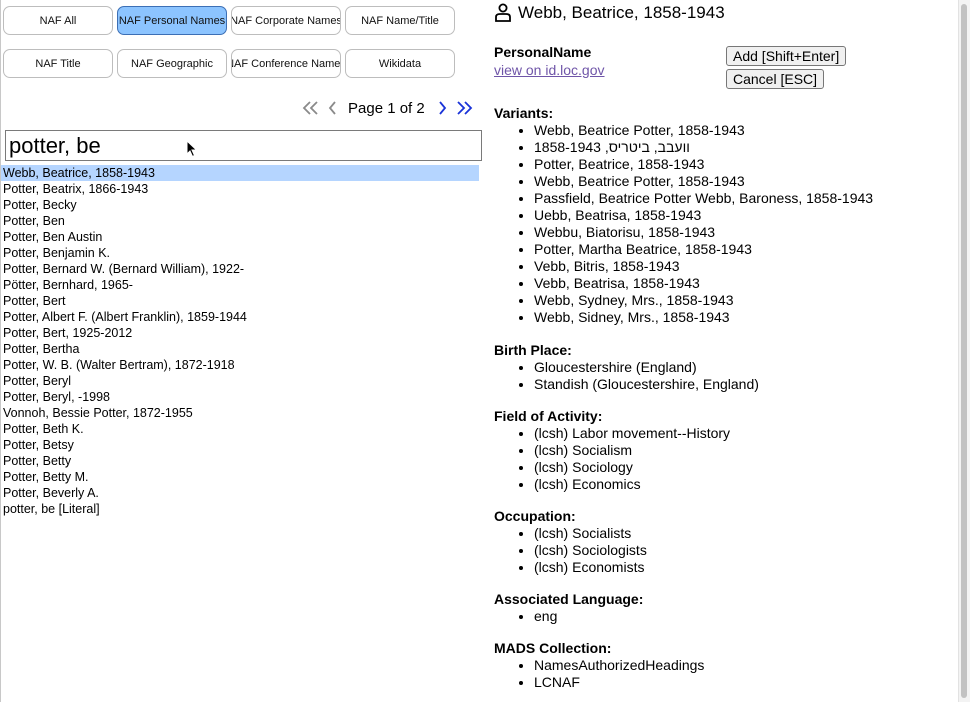 This screenshot has width=970, height=702. Describe the element at coordinates (619, 665) in the screenshot. I see `section-item: NamesAuthorizedHeadings` at that location.